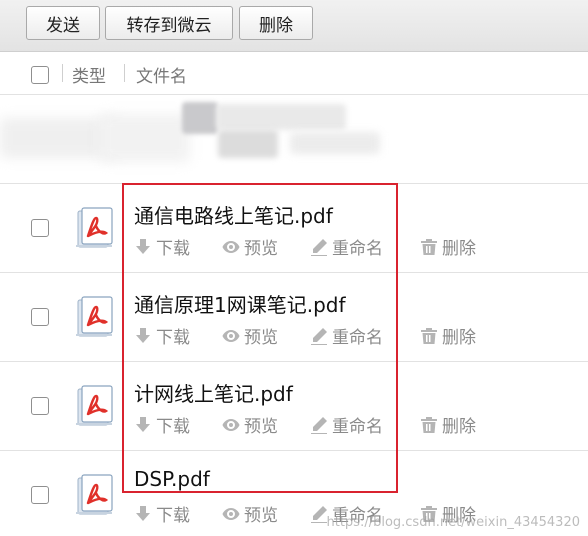 This screenshot has height=536, width=588. Describe the element at coordinates (233, 214) in the screenshot. I see `file-name: 通信电路线上笔记.pdf` at that location.